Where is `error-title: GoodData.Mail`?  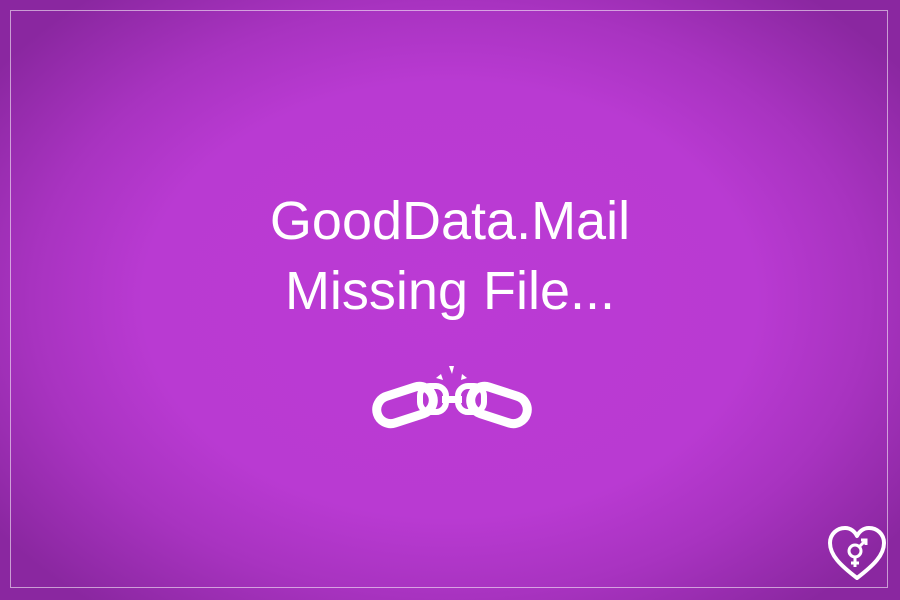
error-title: GoodData.Mail is located at coordinates (450, 221).